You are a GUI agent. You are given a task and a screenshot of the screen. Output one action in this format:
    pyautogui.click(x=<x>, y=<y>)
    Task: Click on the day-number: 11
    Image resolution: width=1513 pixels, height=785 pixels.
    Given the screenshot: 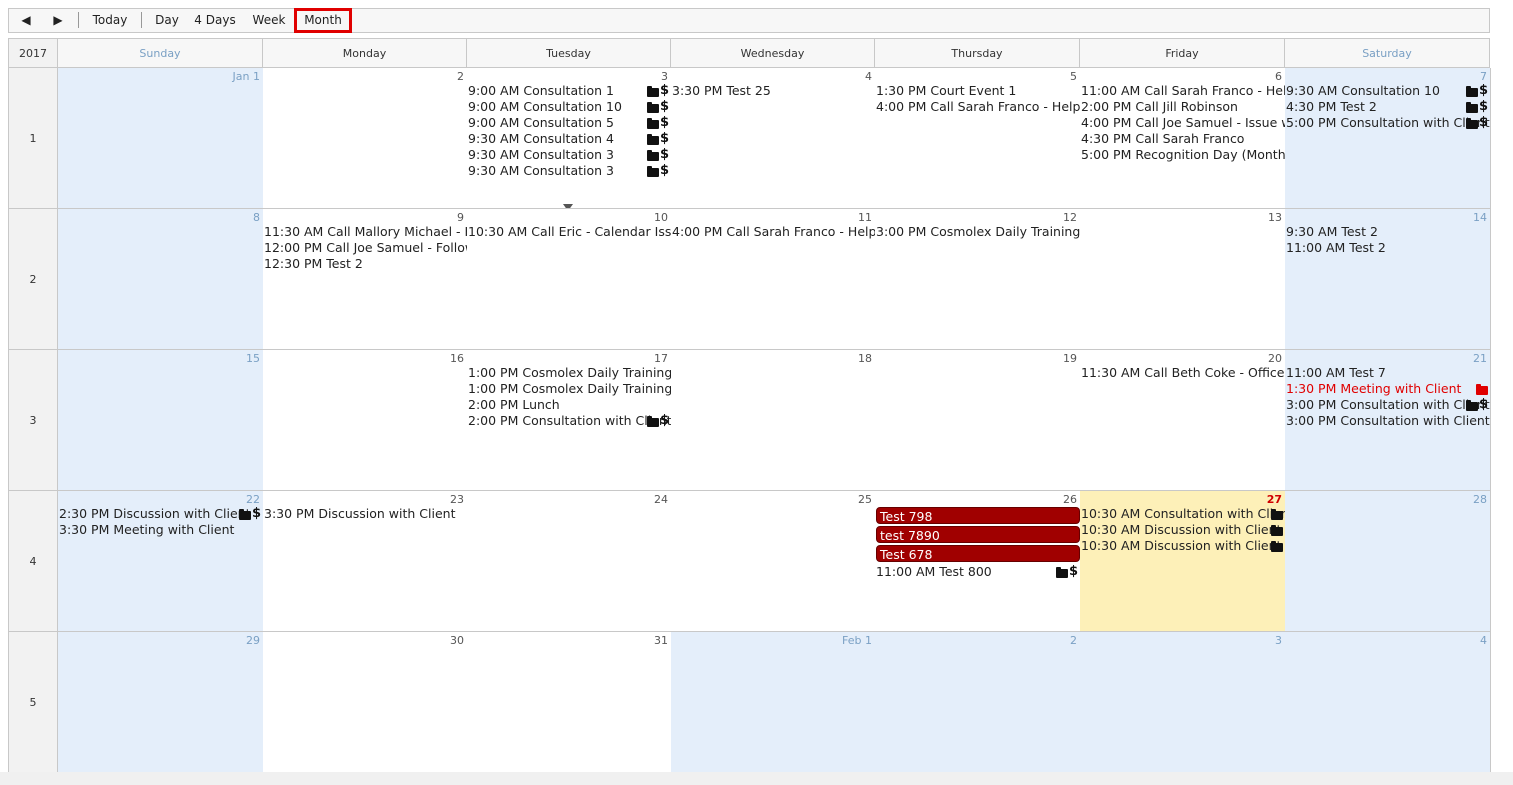 What is the action you would take?
    pyautogui.click(x=865, y=217)
    